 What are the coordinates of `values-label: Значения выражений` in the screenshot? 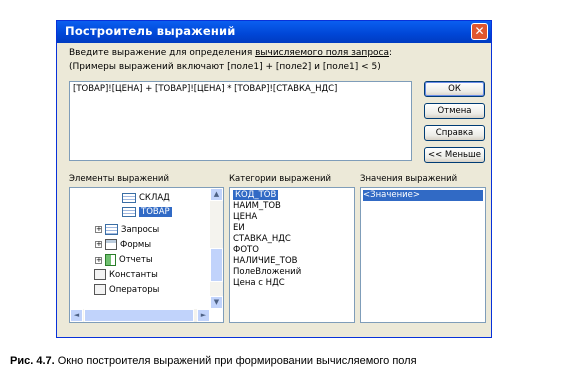 It's located at (409, 179).